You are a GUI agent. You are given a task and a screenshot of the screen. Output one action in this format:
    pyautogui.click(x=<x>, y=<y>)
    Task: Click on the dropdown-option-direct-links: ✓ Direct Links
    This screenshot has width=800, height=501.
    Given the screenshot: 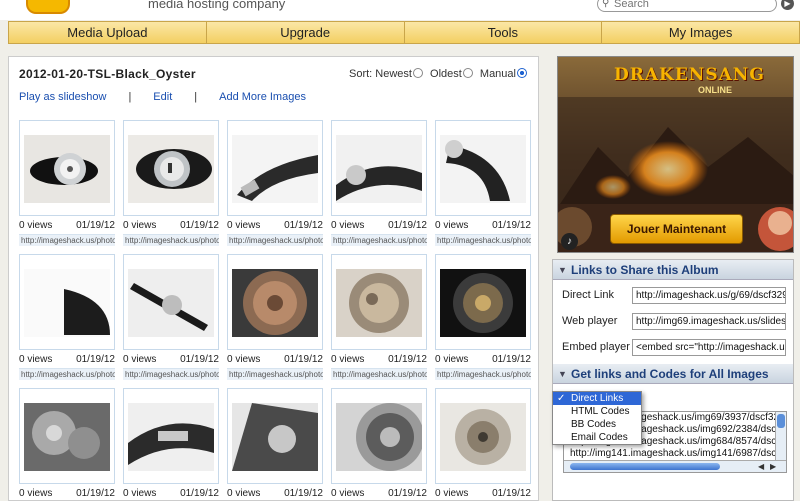 What is the action you would take?
    pyautogui.click(x=597, y=398)
    